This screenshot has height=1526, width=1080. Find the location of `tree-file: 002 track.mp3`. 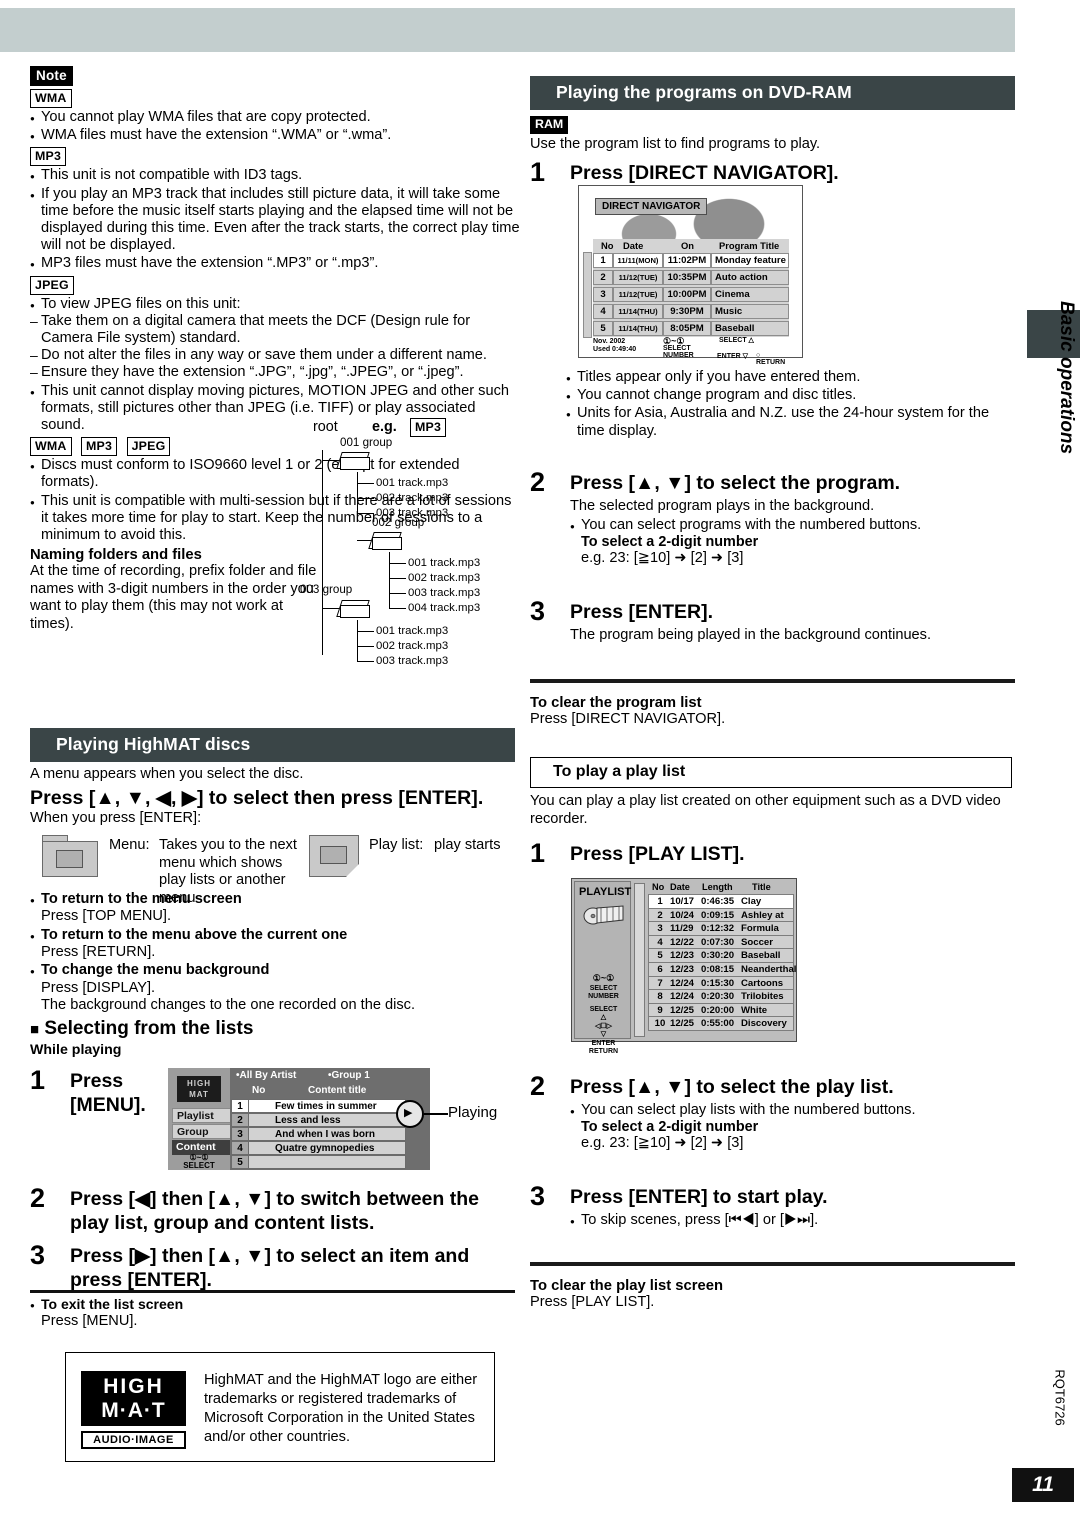

tree-file: 002 track.mp3 is located at coordinates (412, 498).